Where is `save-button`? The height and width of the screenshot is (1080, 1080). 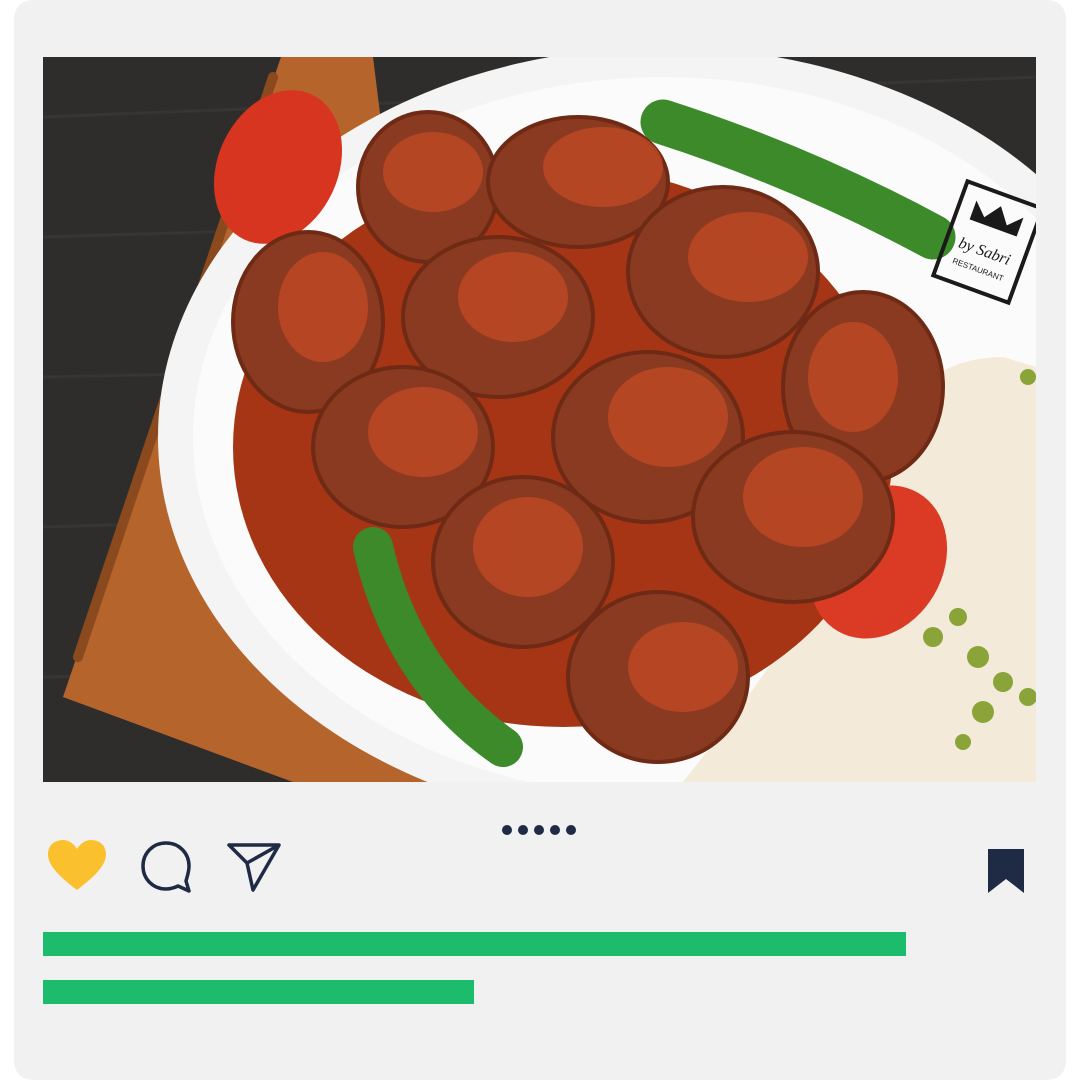 save-button is located at coordinates (1006, 871).